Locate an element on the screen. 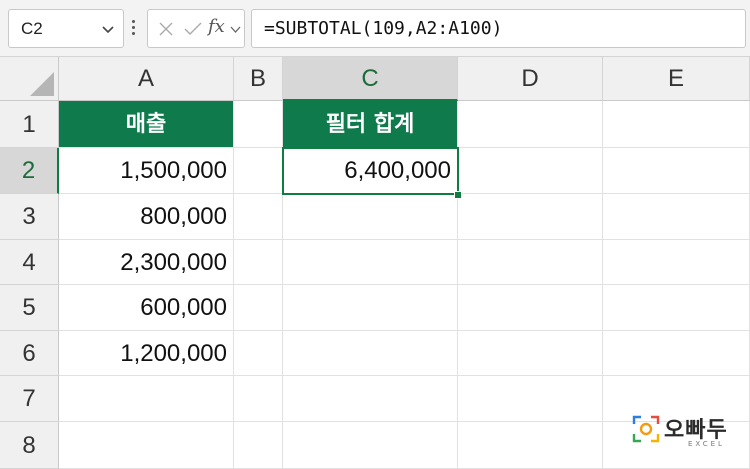 The image size is (750, 469). cell-e1 is located at coordinates (676, 124).